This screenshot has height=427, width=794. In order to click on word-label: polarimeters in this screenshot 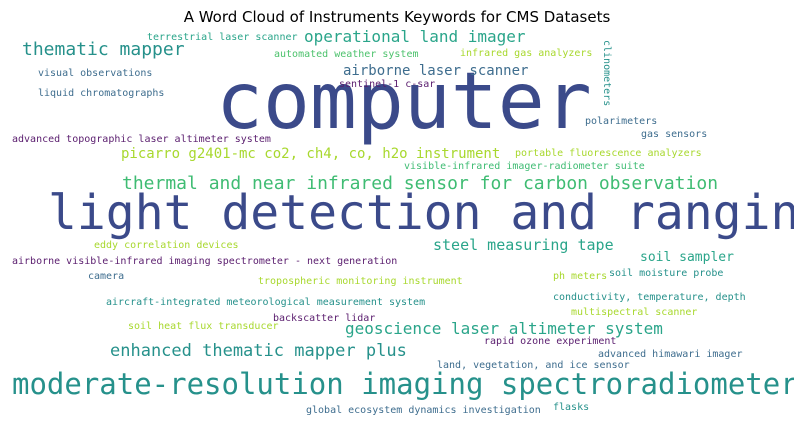, I will do `click(621, 121)`.